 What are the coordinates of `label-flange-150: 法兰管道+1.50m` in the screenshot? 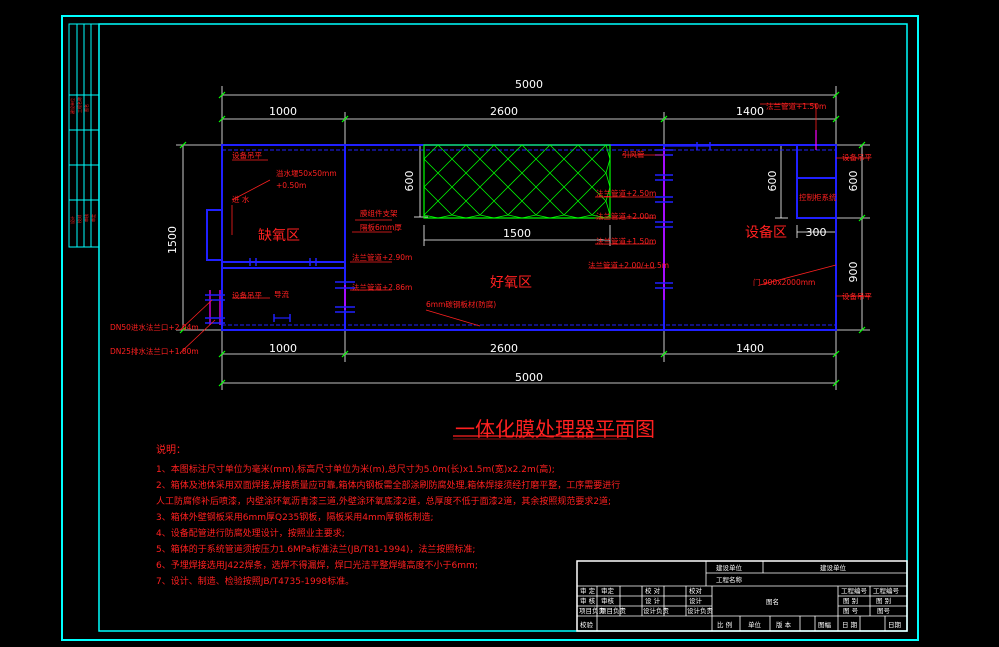 It's located at (796, 106).